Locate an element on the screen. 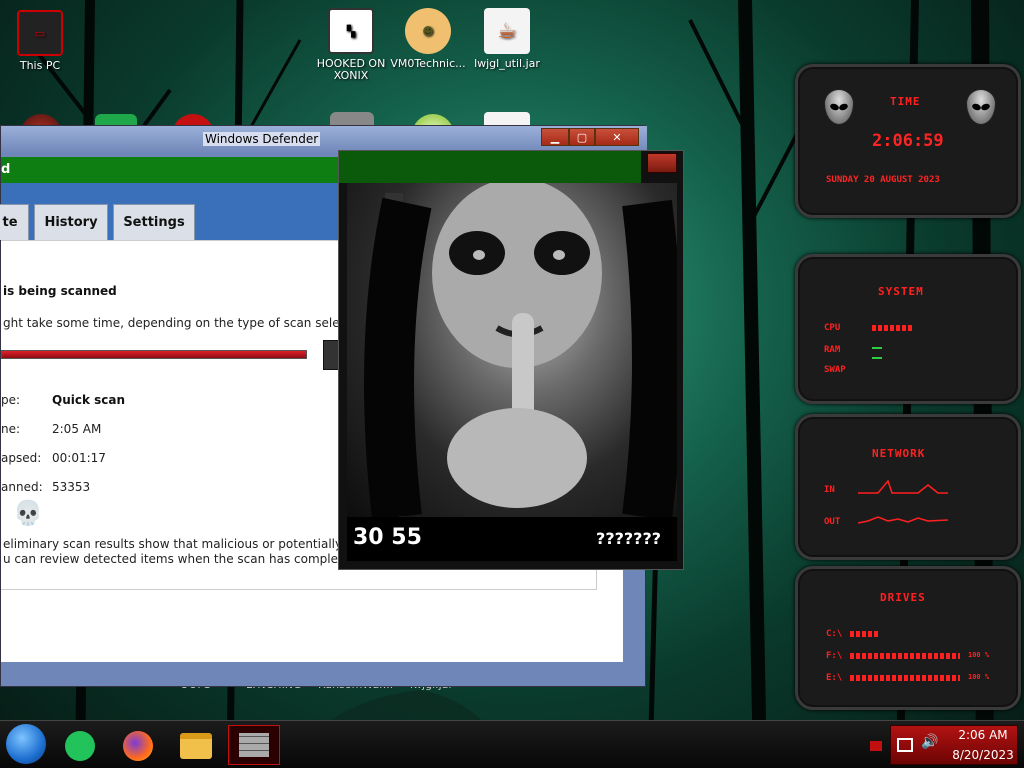 This screenshot has width=1024, height=768. taskbar-clock-time: 2:06 AM is located at coordinates (983, 735).